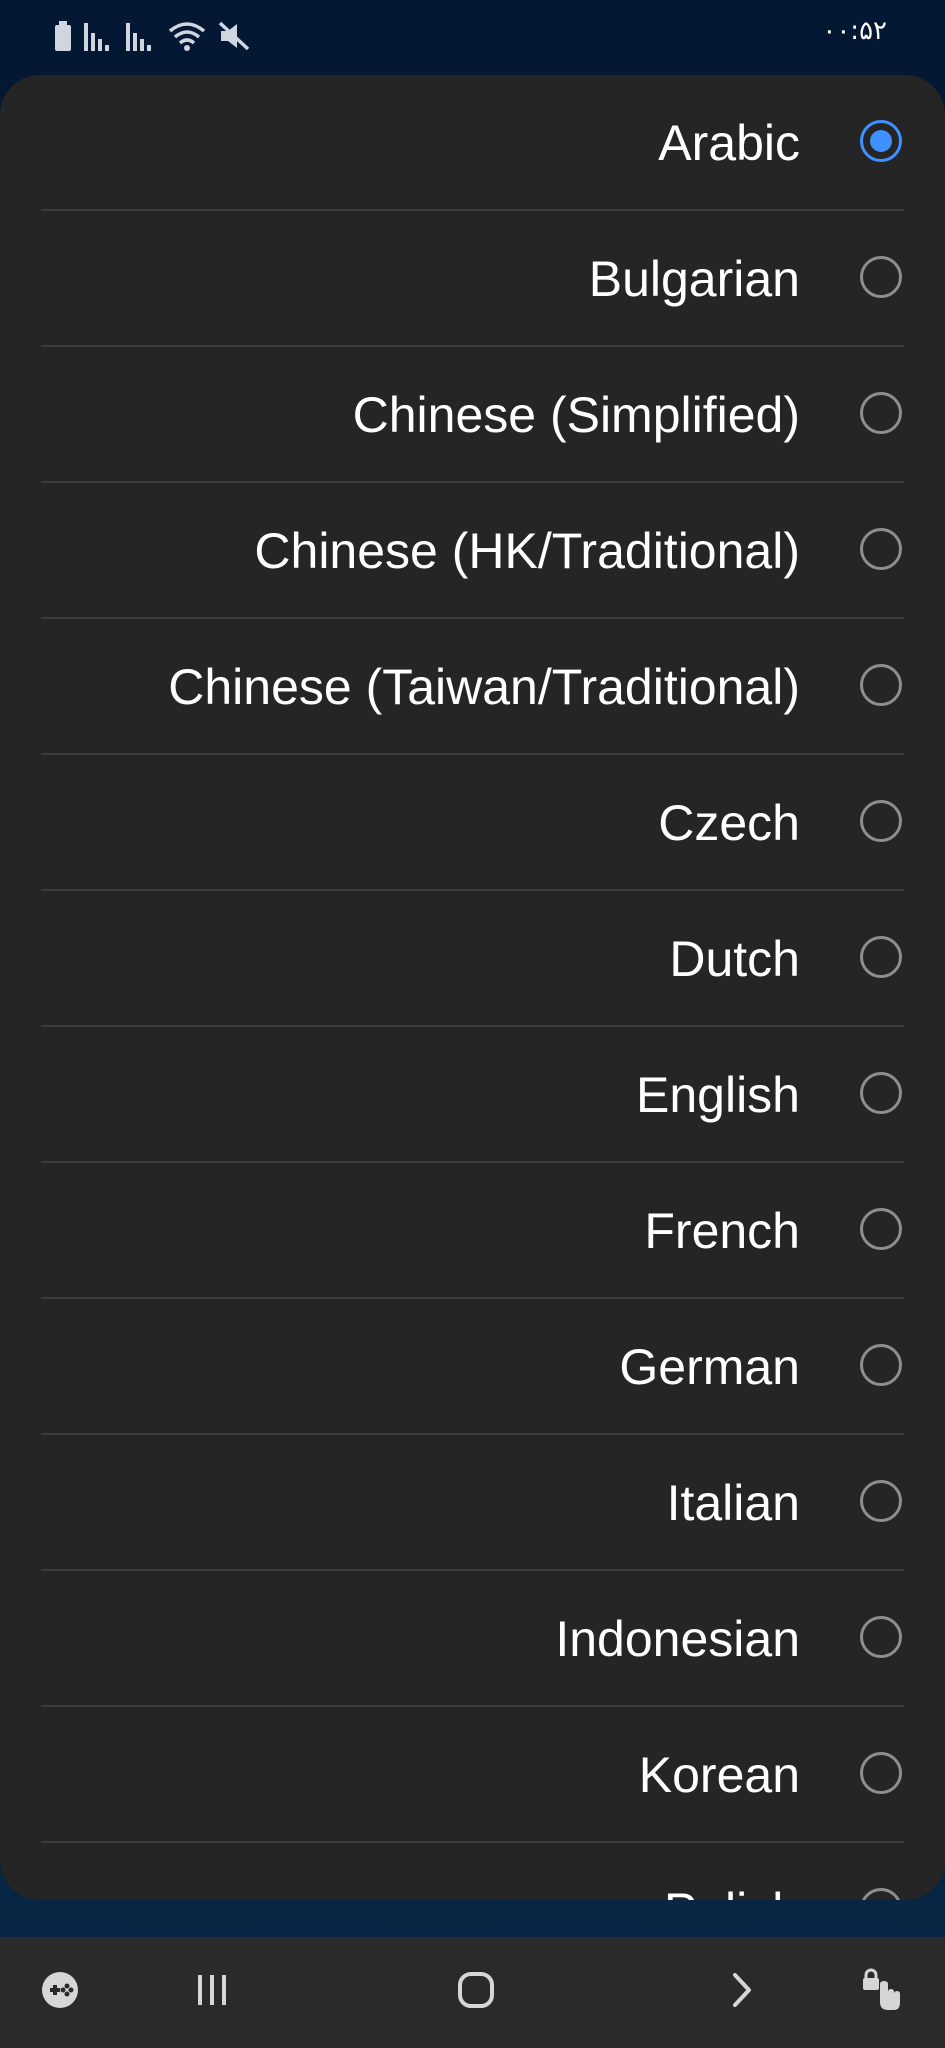  Describe the element at coordinates (484, 687) in the screenshot. I see `language-label: Chinese (Taiwan/Traditional)` at that location.